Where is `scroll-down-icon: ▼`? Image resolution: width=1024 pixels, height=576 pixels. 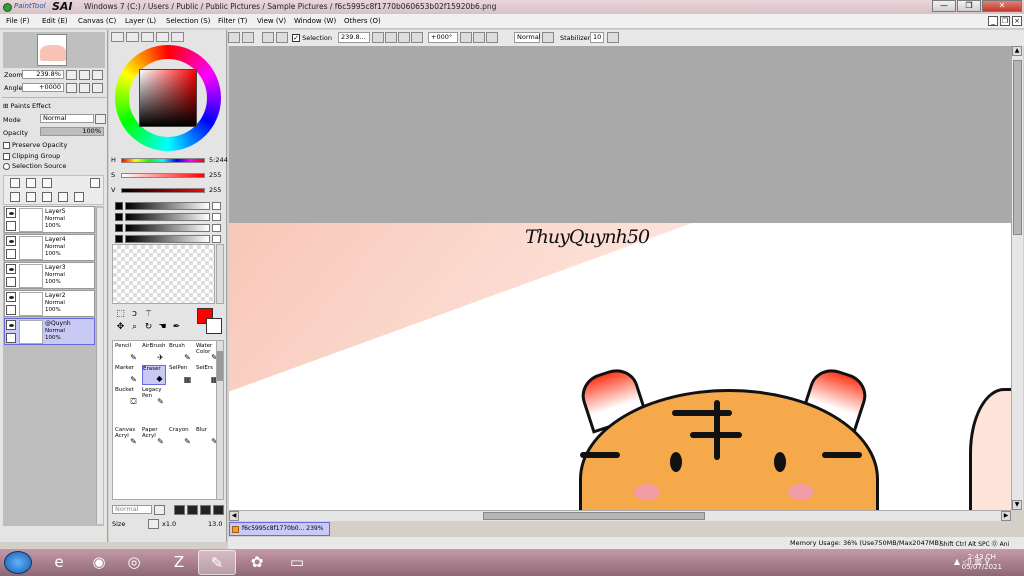
scroll-down-icon: ▼ is located at coordinates (1017, 505).